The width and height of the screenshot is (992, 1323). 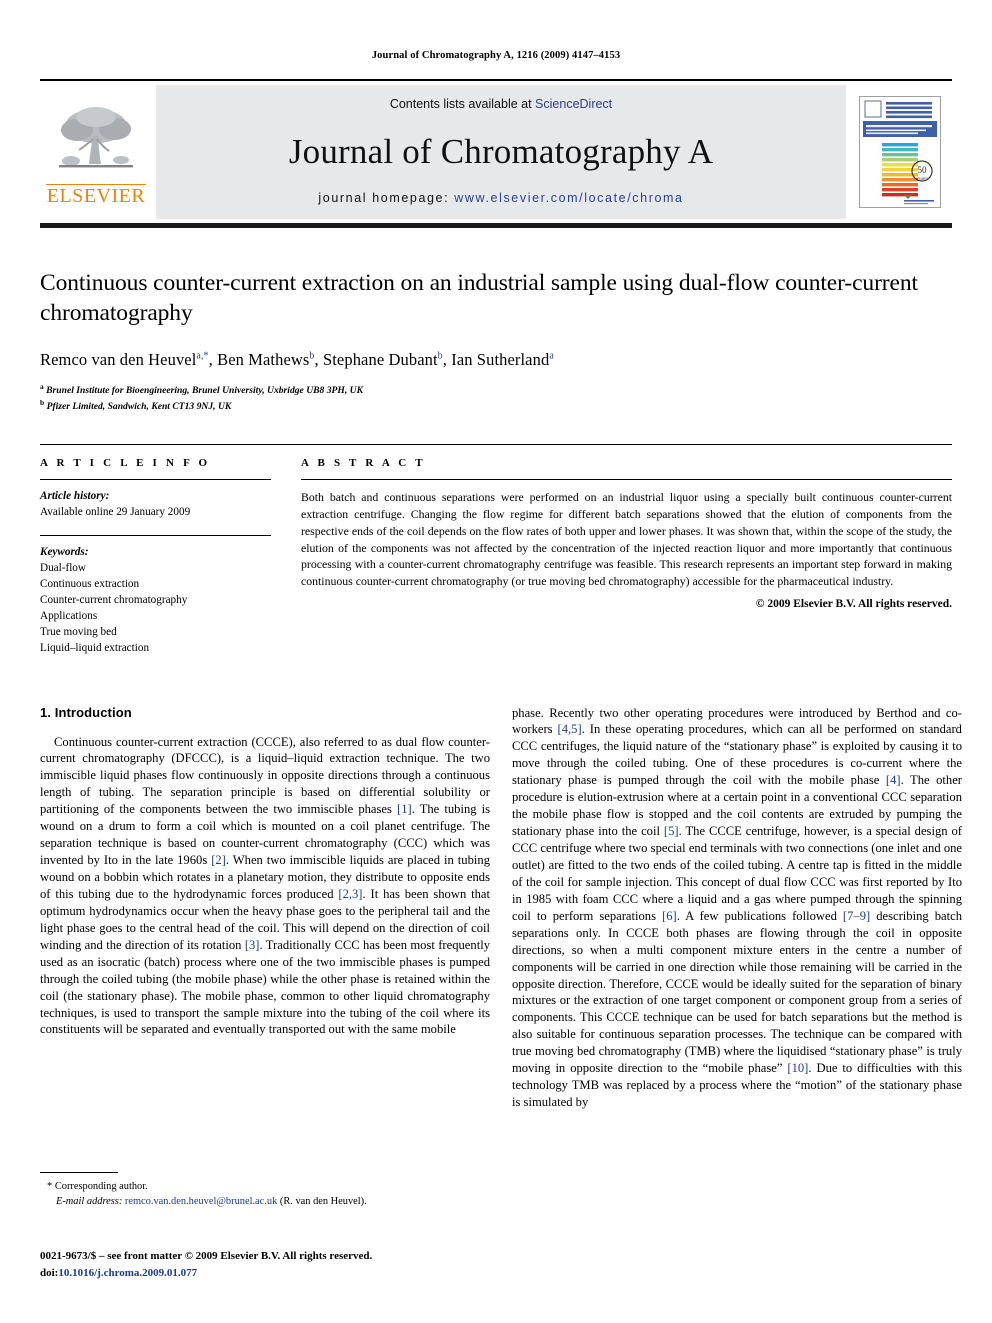 I want to click on abstract-heading: A B S T R A C T, so click(x=363, y=463).